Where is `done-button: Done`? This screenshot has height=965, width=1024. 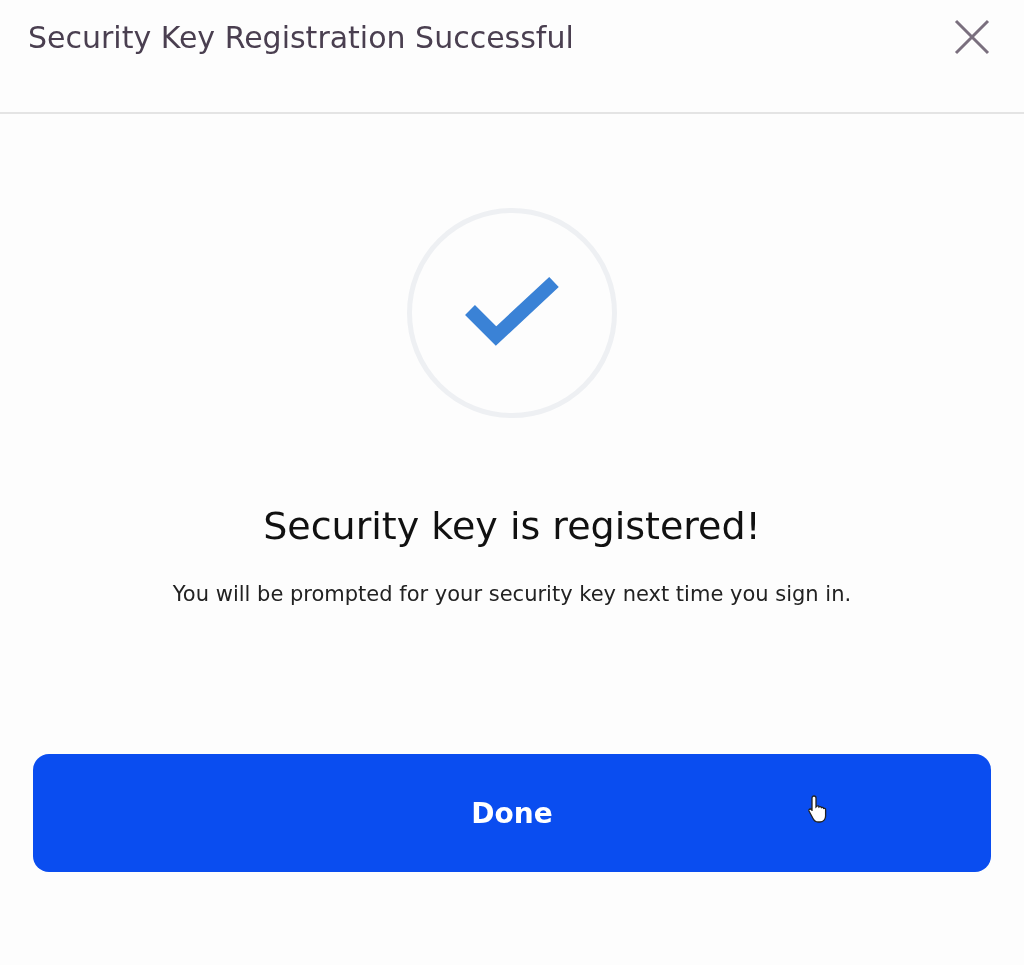
done-button: Done is located at coordinates (512, 813).